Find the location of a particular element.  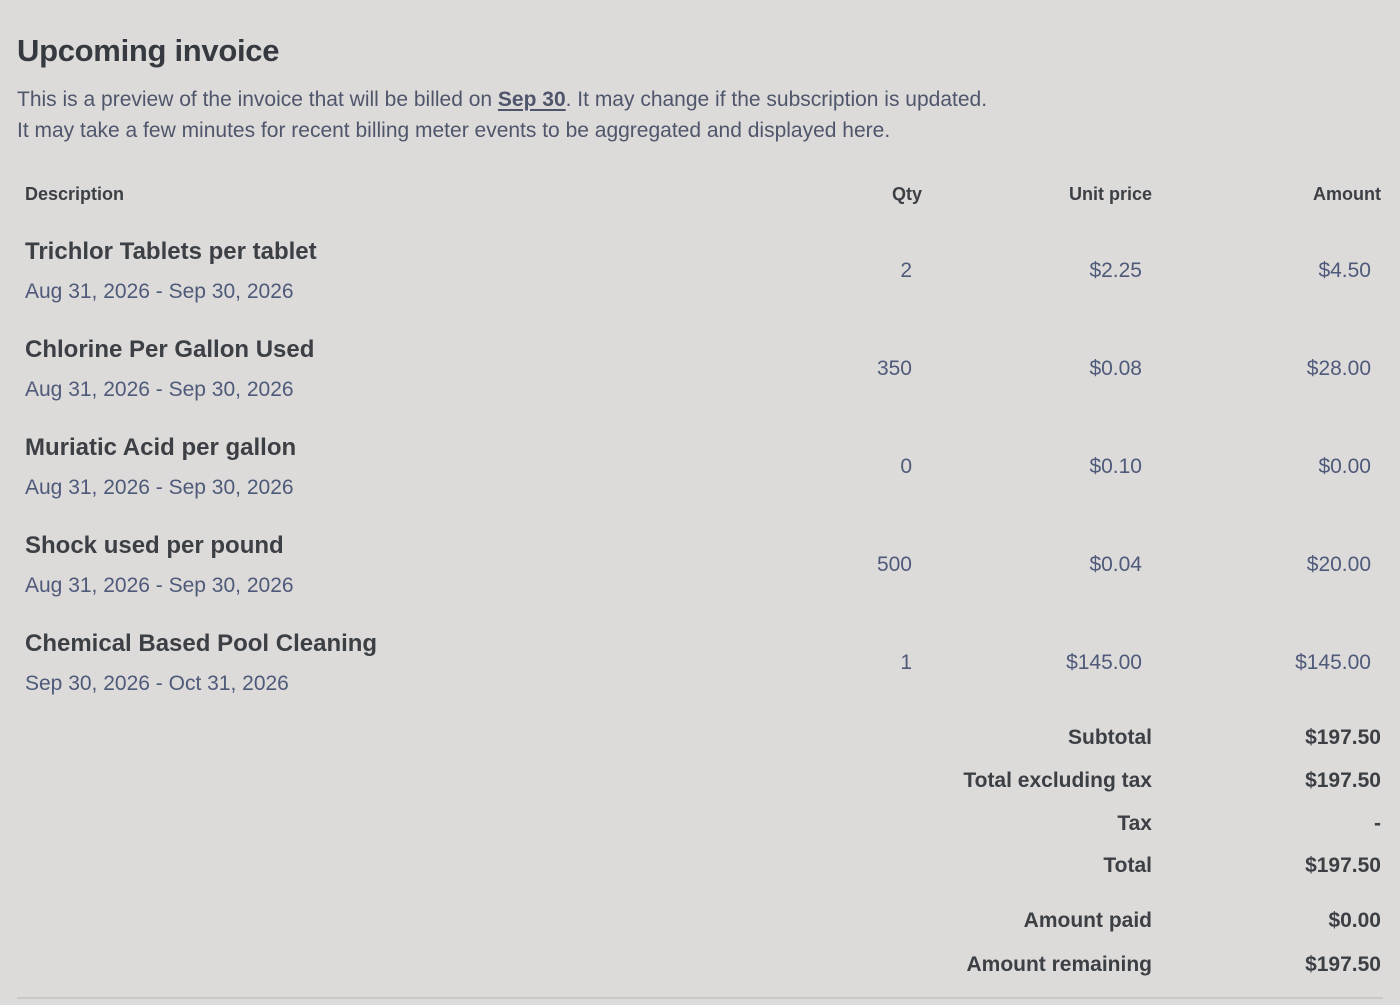

line-item-name: Trichlor Tablets per tablet is located at coordinates (171, 251).